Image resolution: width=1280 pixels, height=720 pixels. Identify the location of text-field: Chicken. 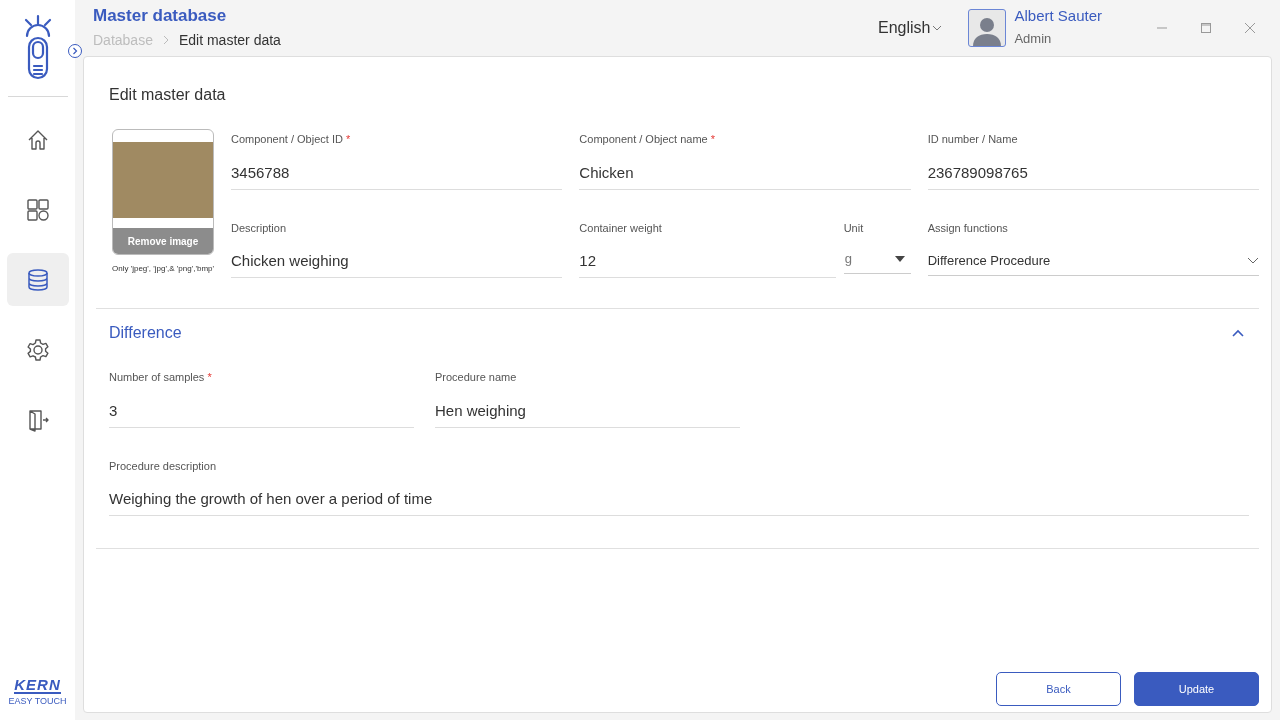
(745, 172).